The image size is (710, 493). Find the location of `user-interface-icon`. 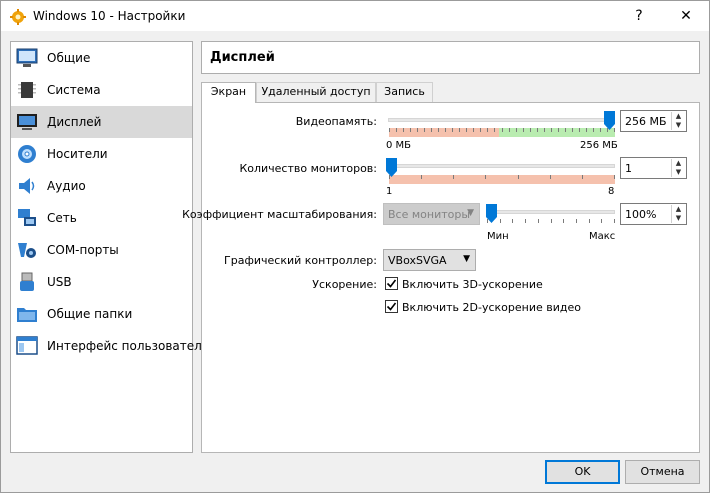

user-interface-icon is located at coordinates (27, 346).